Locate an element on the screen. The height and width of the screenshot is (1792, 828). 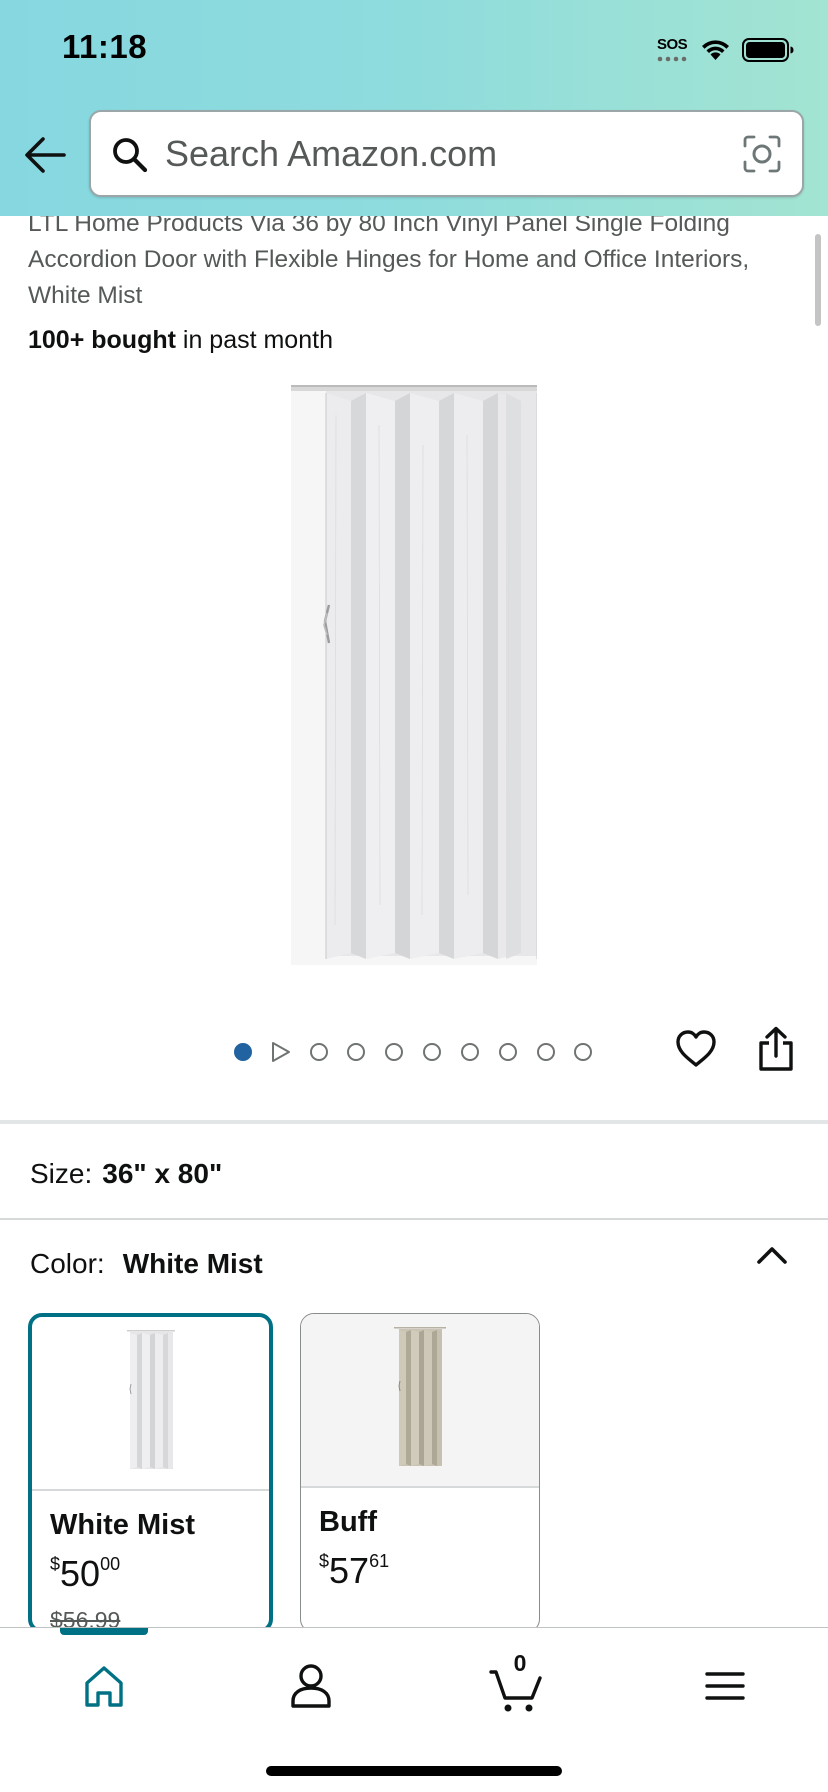
back-arrow-icon is located at coordinates (45, 155).